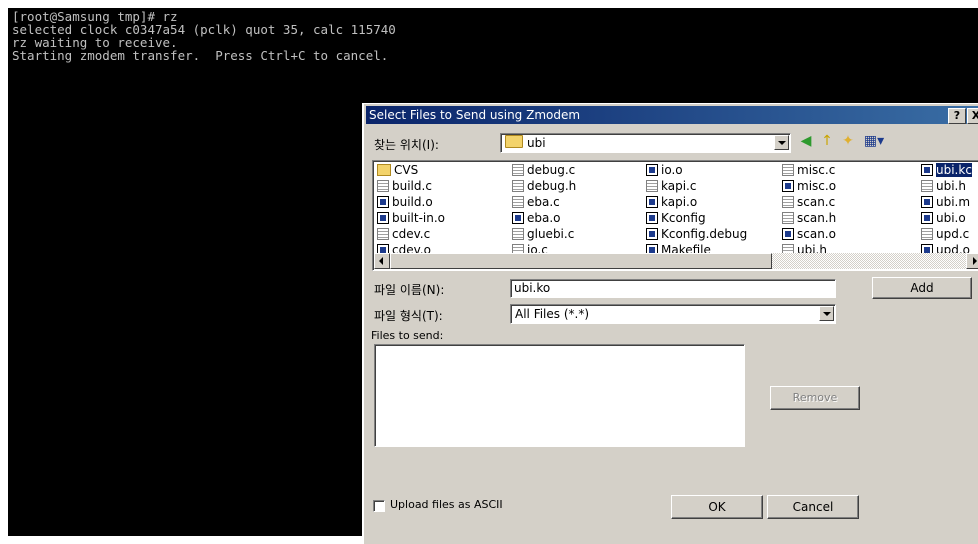 The image size is (978, 544). Describe the element at coordinates (816, 170) in the screenshot. I see `file-name: misc.c` at that location.